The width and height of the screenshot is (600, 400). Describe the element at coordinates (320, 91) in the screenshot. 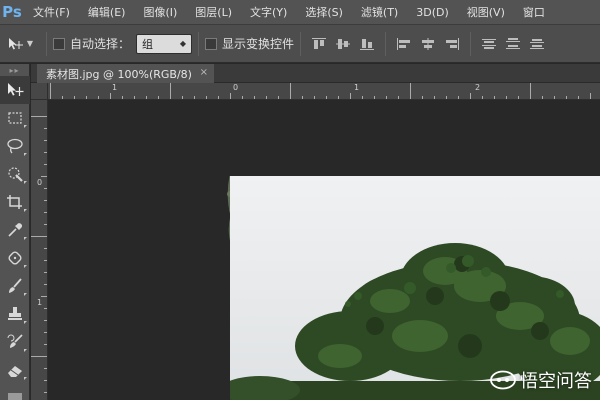

I see `horizontal-ruler-ticks` at that location.